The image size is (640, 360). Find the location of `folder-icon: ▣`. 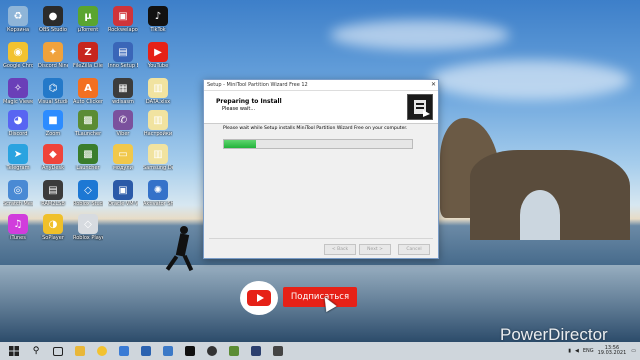

folder-icon: ▣ is located at coordinates (123, 16).